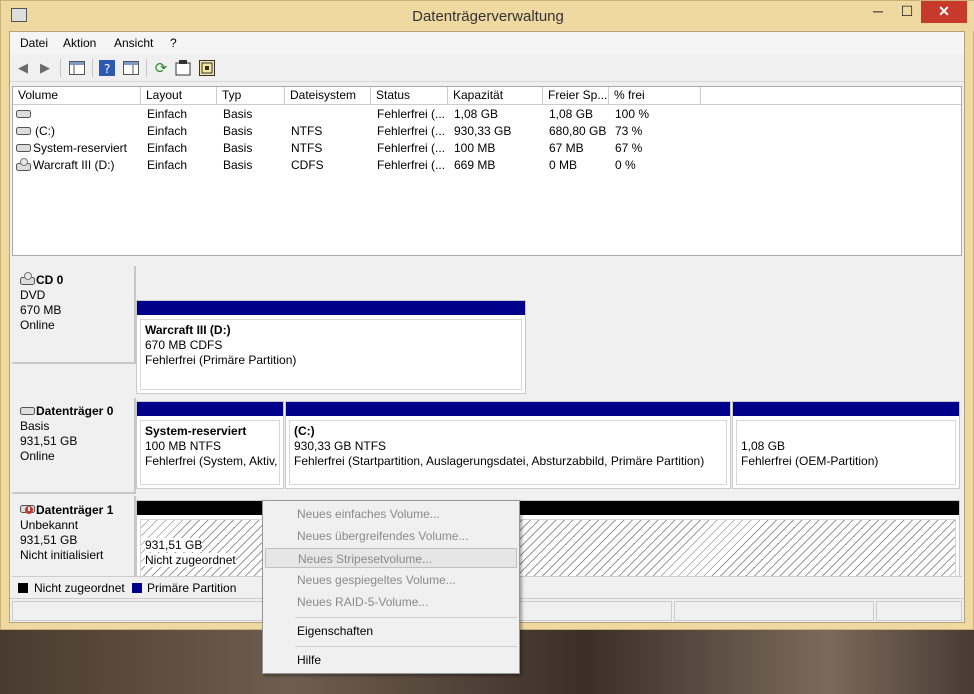  I want to click on column-header-status: Status, so click(409, 96).